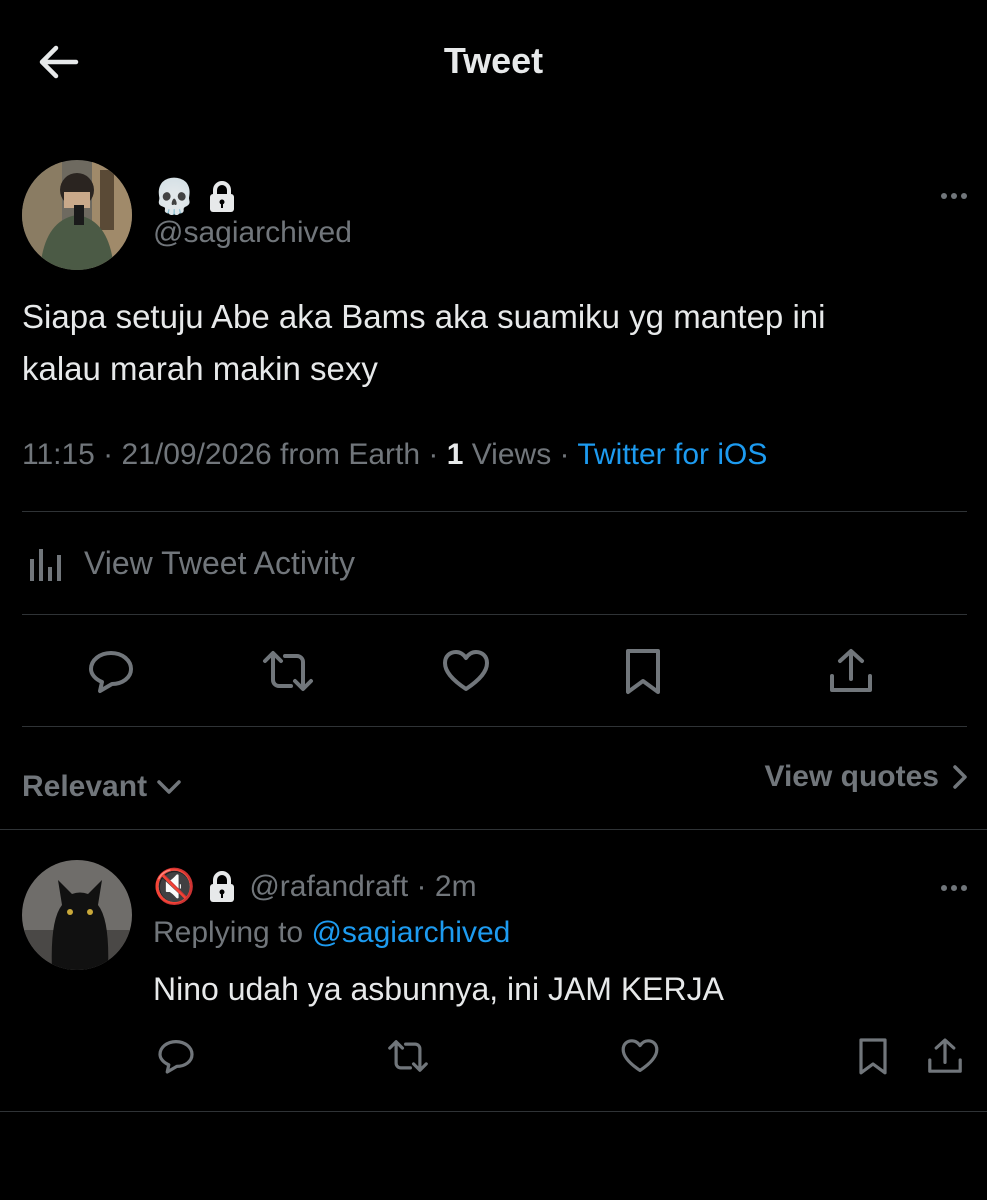  I want to click on views-label: Views ·, so click(520, 454).